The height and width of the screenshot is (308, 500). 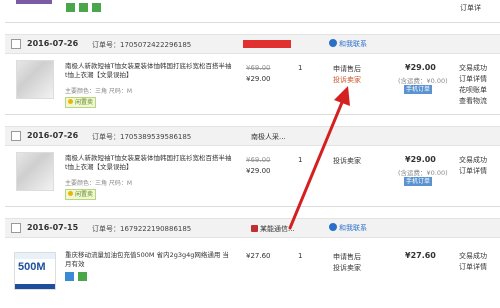 I want to click on arrow-head, so click(x=342, y=96).